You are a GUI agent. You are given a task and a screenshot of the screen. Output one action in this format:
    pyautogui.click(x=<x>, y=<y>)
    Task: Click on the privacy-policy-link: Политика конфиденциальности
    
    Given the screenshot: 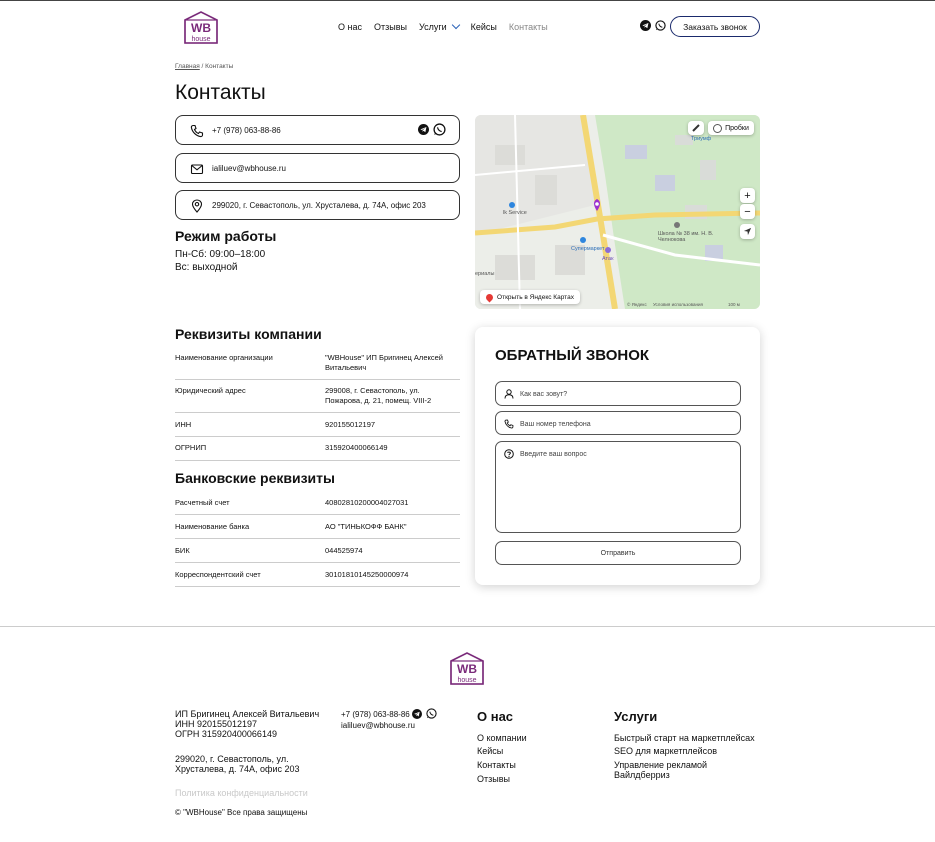 What is the action you would take?
    pyautogui.click(x=241, y=793)
    